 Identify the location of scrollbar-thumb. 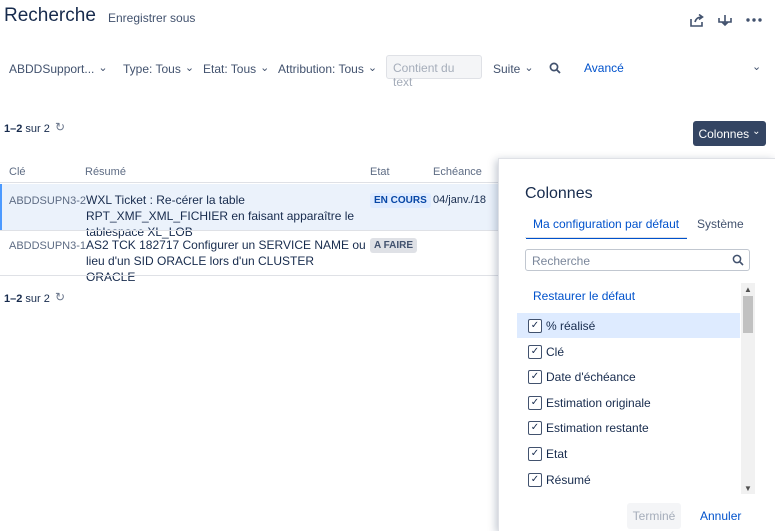
(748, 314).